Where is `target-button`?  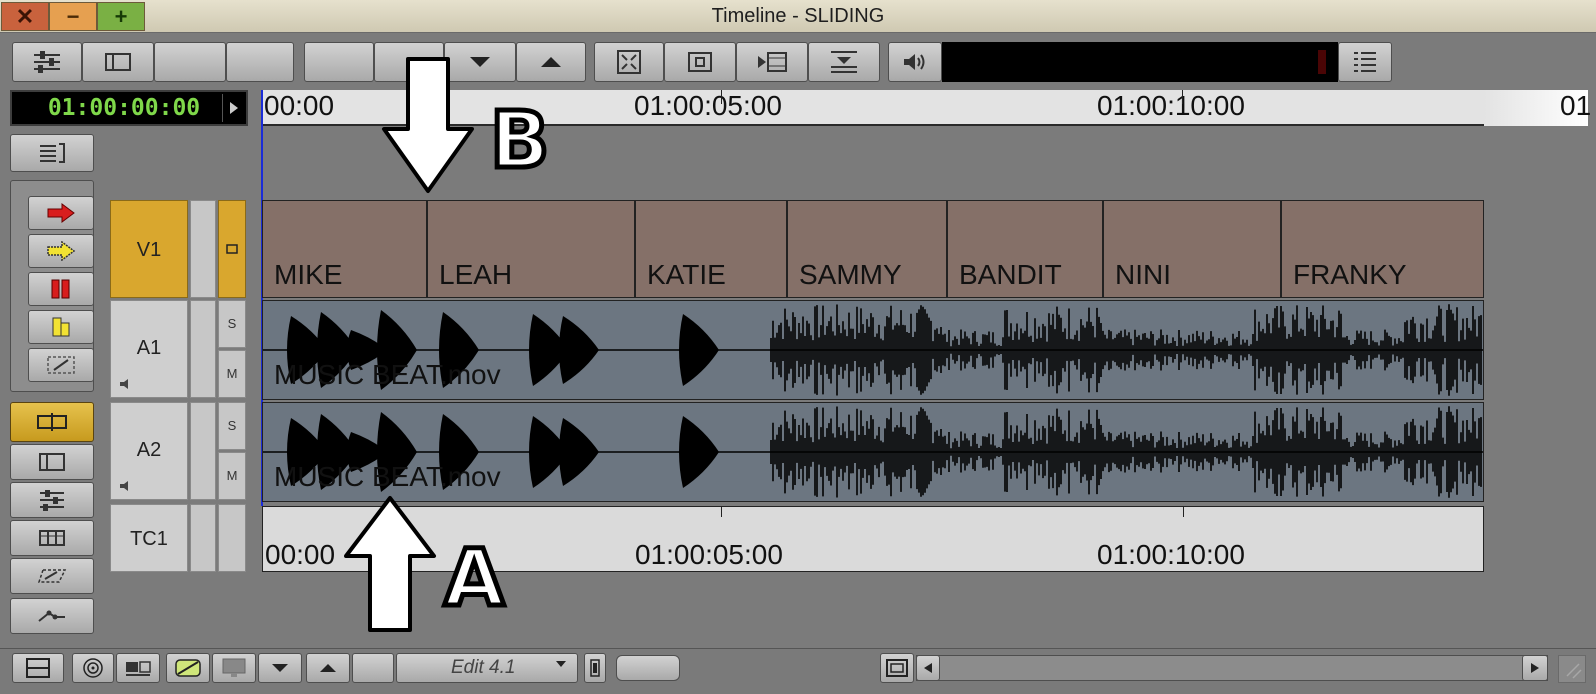 target-button is located at coordinates (93, 668).